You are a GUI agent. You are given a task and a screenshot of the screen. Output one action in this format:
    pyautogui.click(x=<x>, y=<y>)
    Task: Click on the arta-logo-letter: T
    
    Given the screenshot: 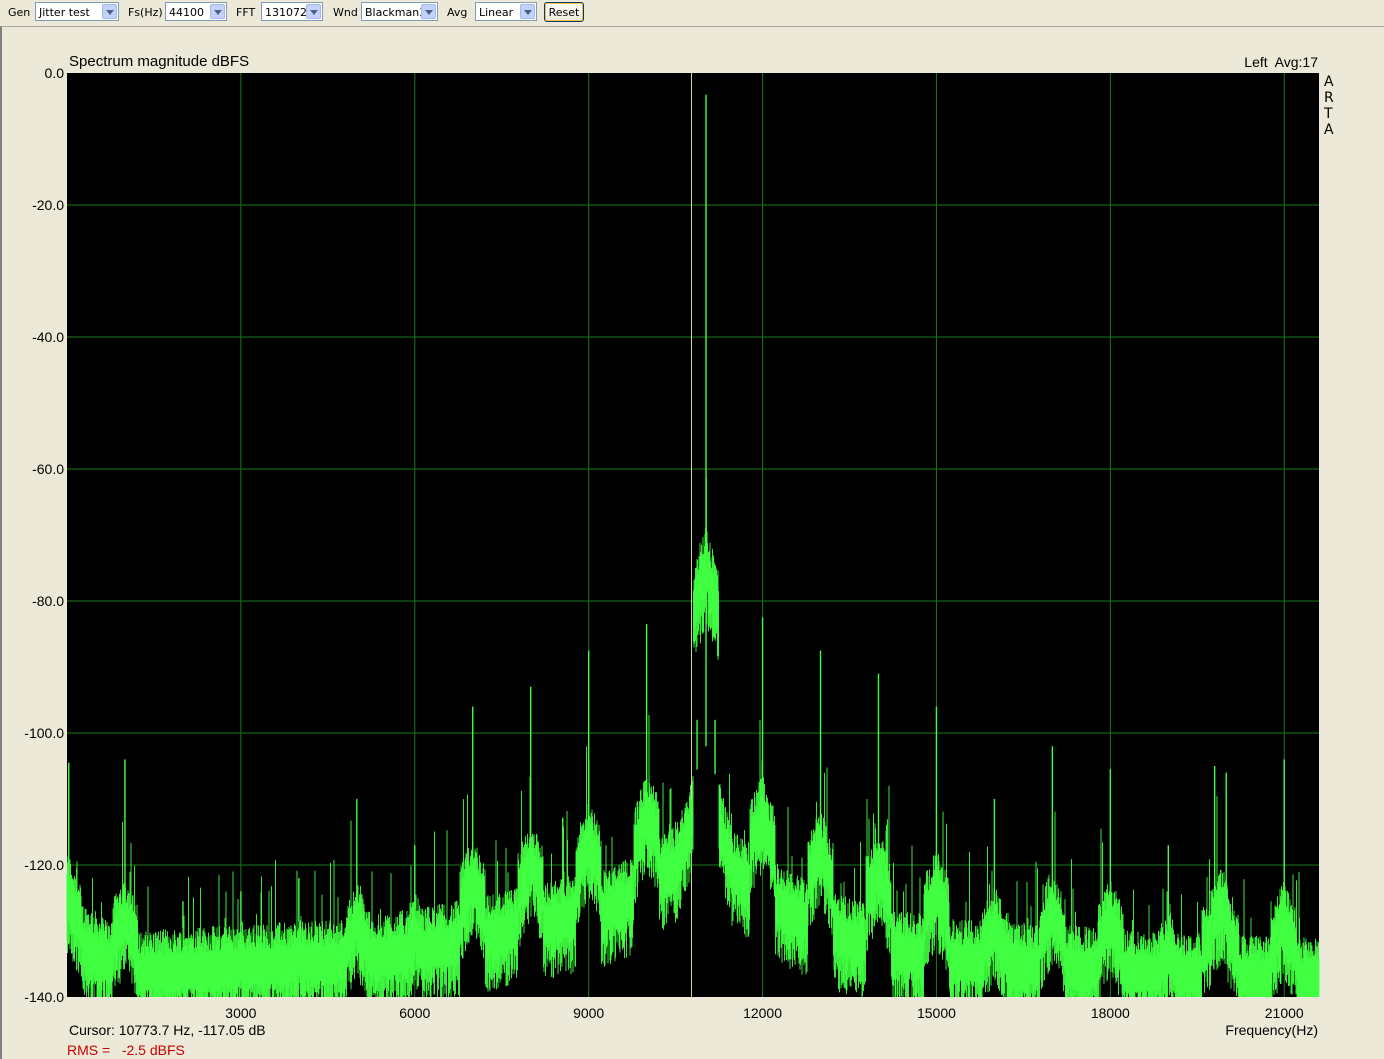 What is the action you would take?
    pyautogui.click(x=1328, y=114)
    